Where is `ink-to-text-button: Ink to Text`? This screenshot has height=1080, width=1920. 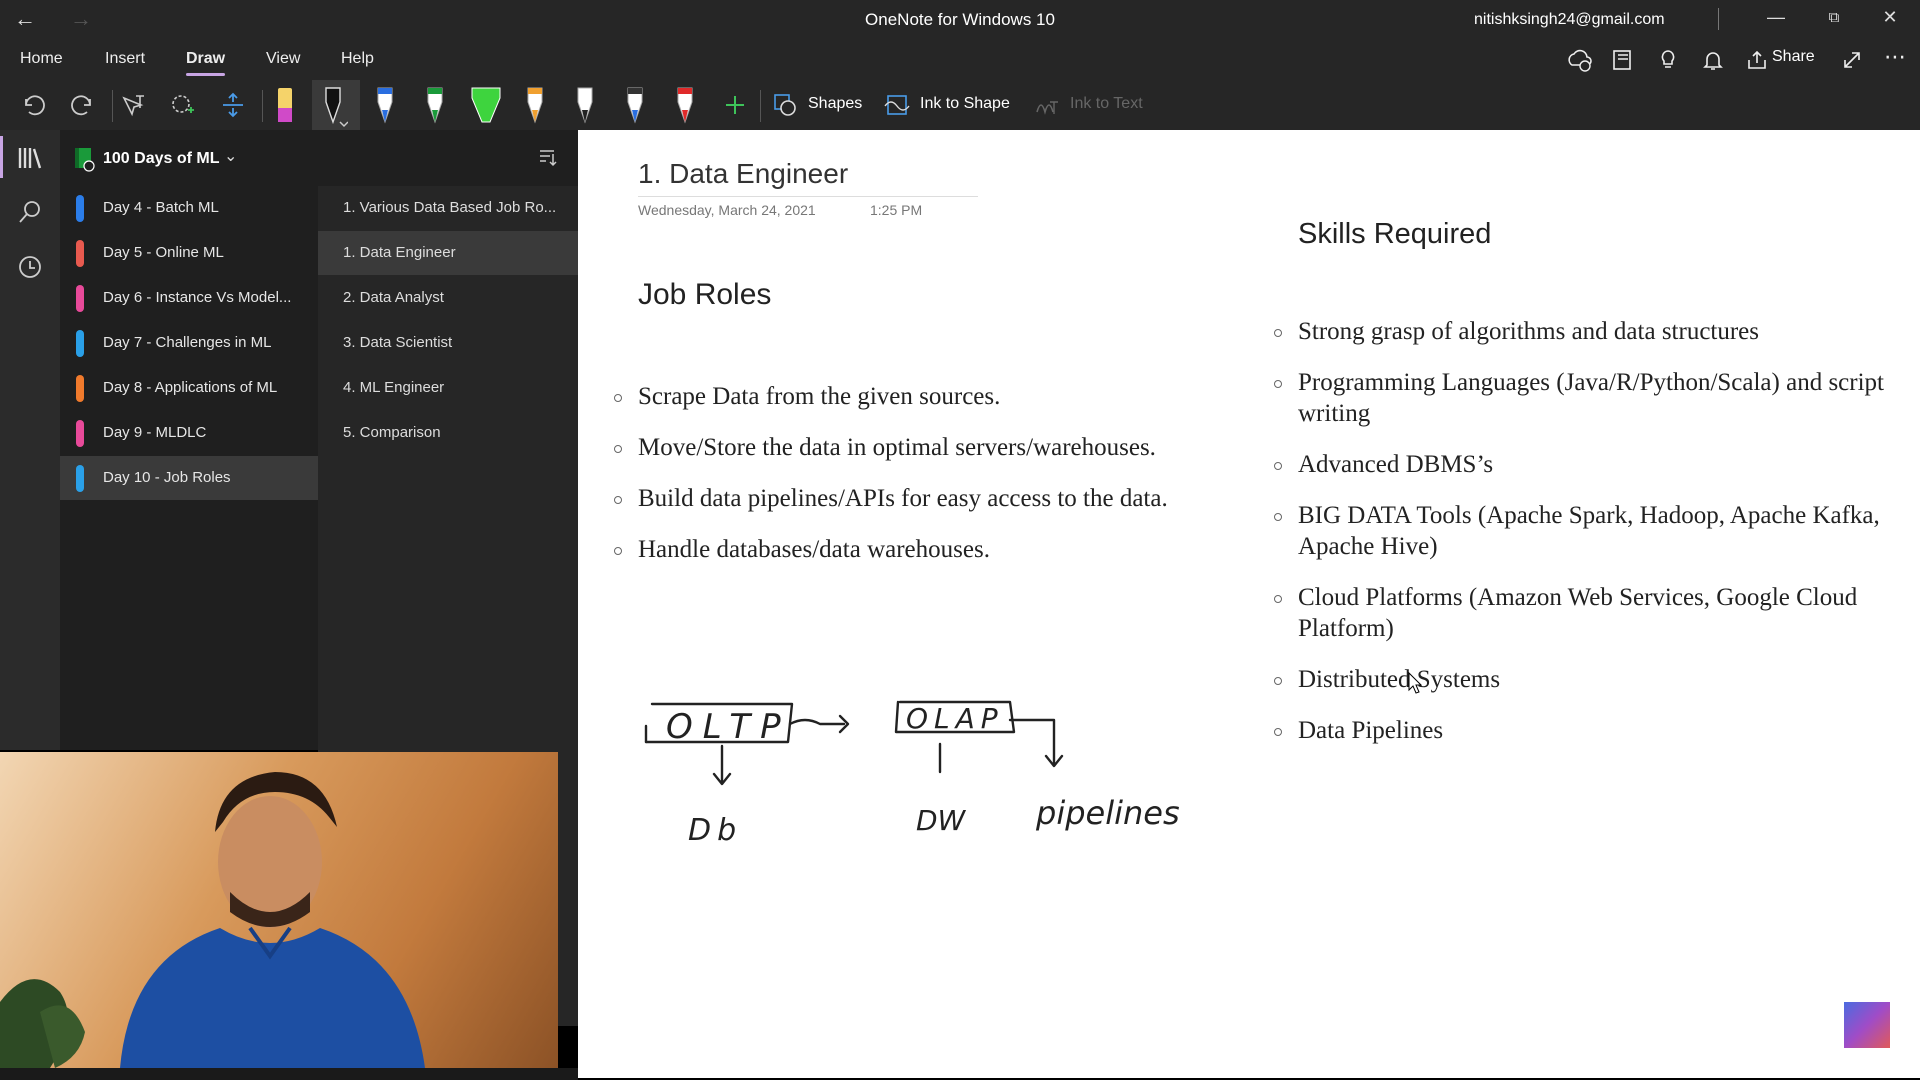 ink-to-text-button: Ink to Text is located at coordinates (1106, 104).